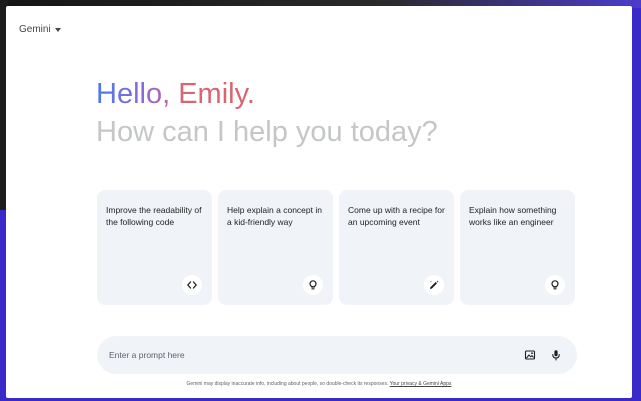 The height and width of the screenshot is (401, 641). What do you see at coordinates (192, 285) in the screenshot?
I see `code-icon` at bounding box center [192, 285].